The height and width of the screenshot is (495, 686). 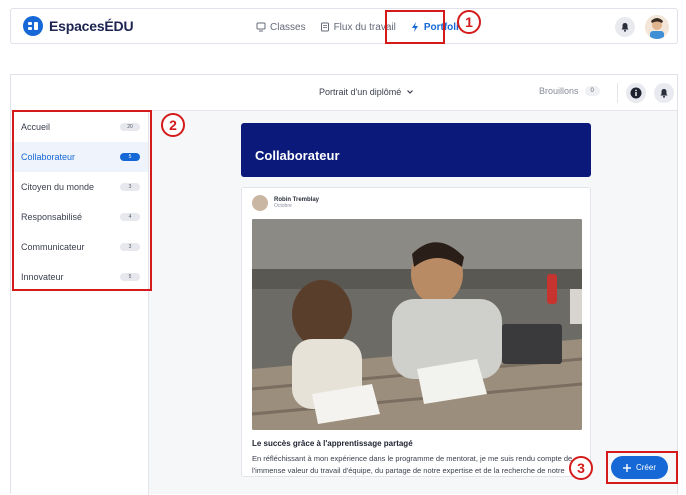 I want to click on annotation-box-portfolios, so click(x=415, y=27).